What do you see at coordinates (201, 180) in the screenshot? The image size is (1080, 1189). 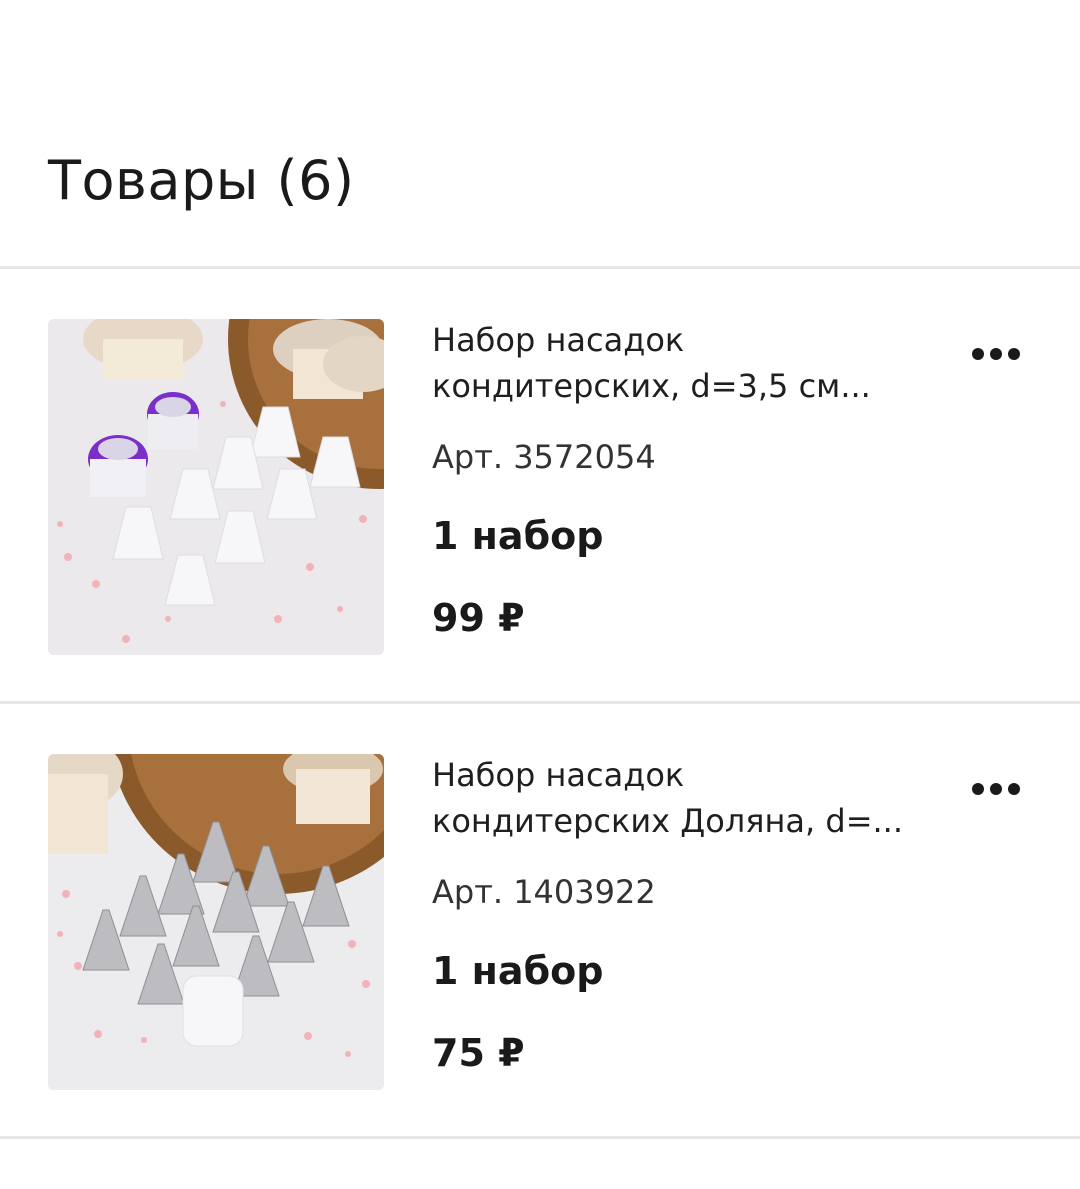 I see `section-title: Товары (6)` at bounding box center [201, 180].